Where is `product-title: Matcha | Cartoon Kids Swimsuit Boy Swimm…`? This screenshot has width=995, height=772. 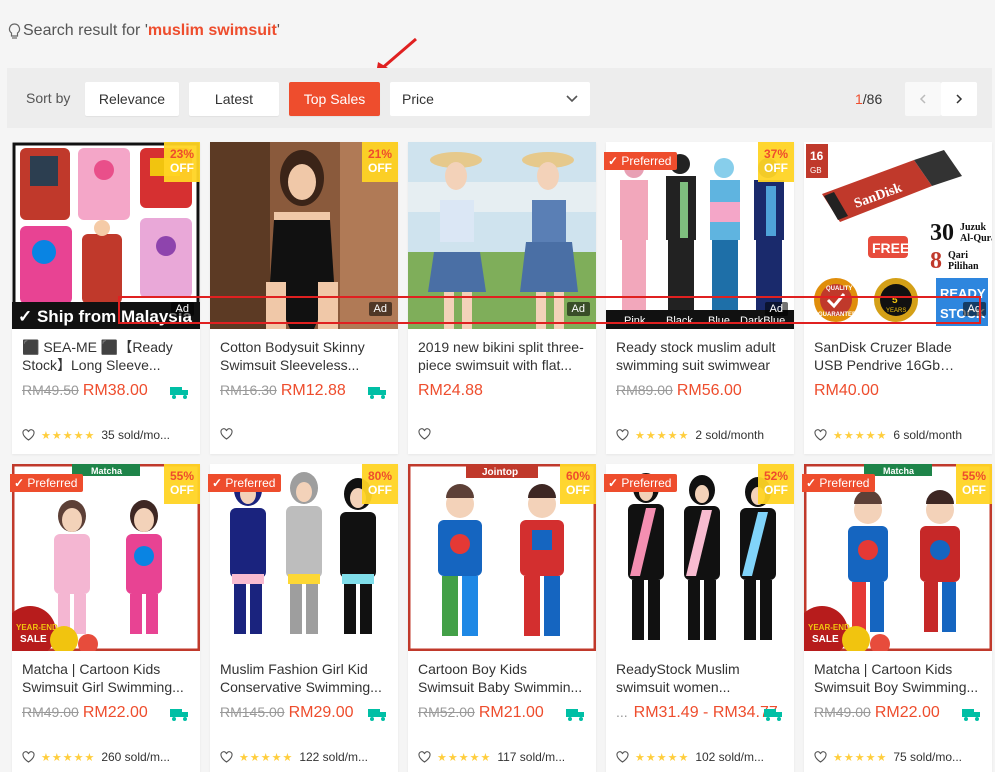
product-title: Matcha | Cartoon Kids Swimsuit Boy Swimm… is located at coordinates (898, 678).